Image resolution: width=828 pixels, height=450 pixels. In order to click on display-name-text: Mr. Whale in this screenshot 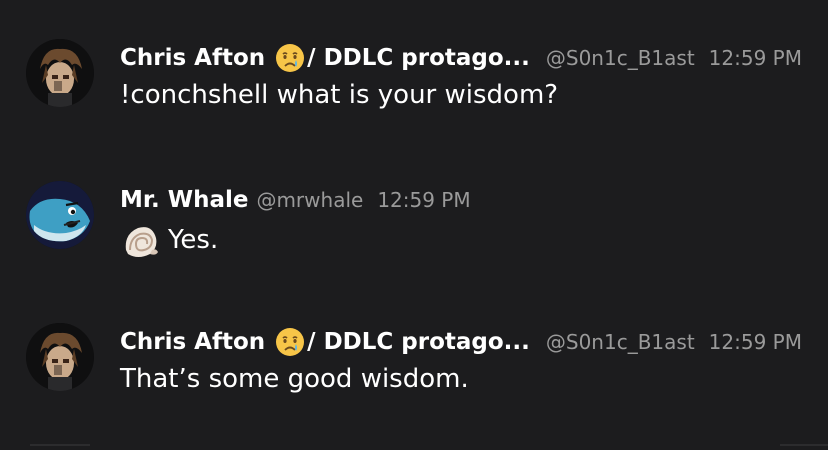, I will do `click(184, 200)`.